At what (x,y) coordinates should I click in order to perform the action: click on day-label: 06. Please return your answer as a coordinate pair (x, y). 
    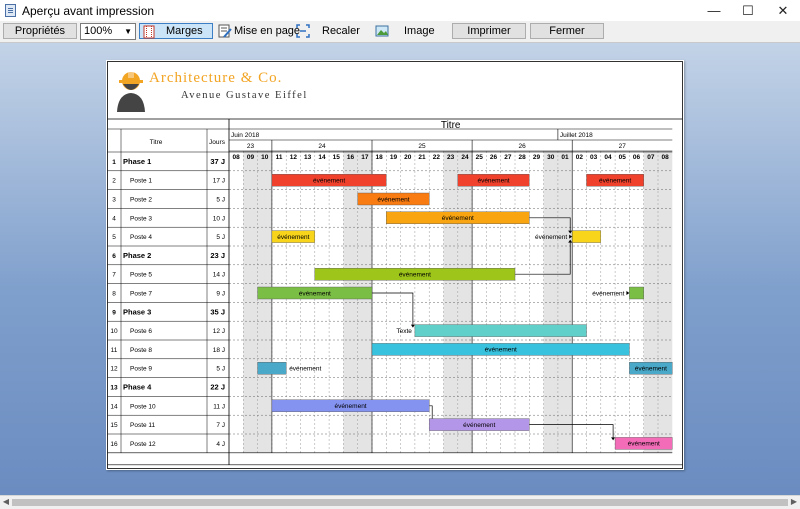
    Looking at the image, I should click on (637, 157).